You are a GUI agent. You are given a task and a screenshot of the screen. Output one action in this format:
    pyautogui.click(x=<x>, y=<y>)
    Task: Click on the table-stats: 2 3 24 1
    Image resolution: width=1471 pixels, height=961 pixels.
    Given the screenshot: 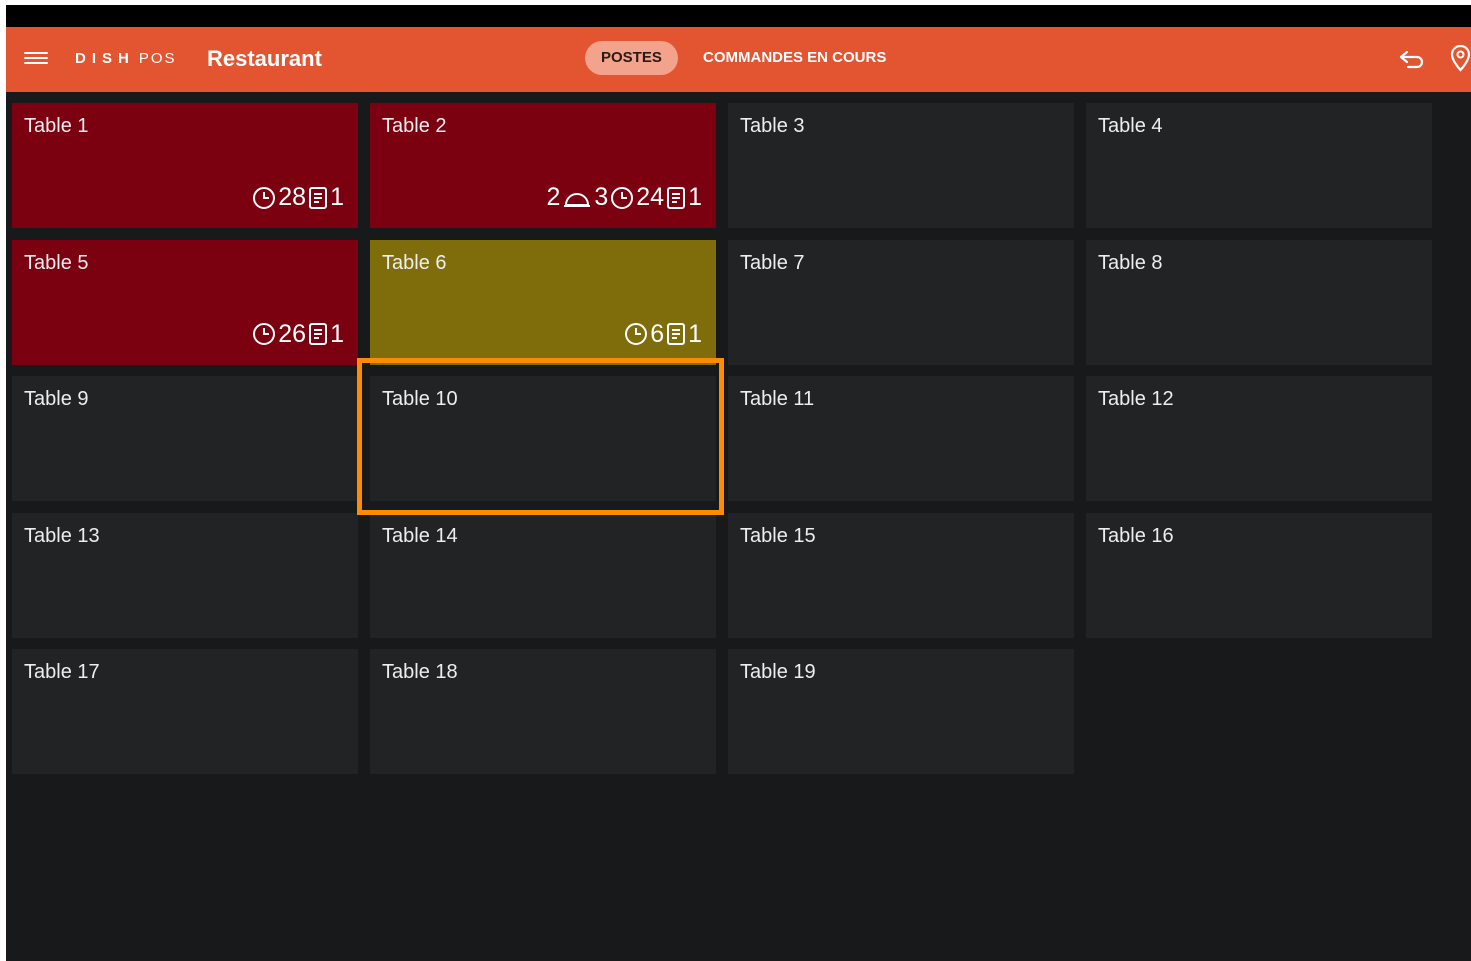 What is the action you would take?
    pyautogui.click(x=624, y=197)
    